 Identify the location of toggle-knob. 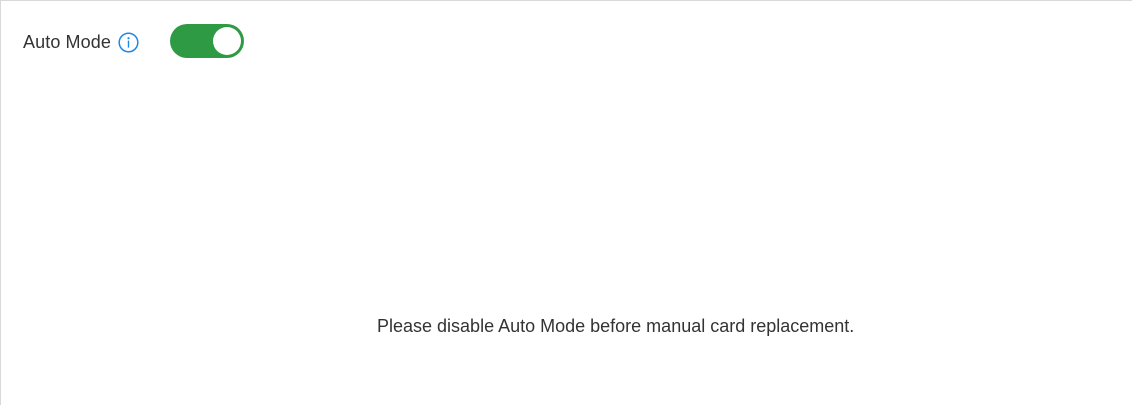
(226, 41).